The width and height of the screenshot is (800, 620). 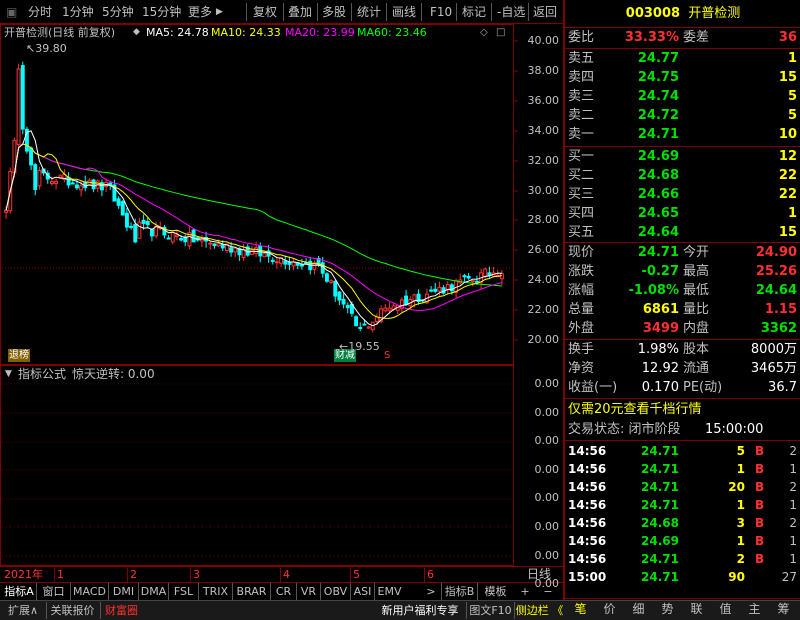 What do you see at coordinates (682, 388) in the screenshot?
I see `fund-row: 收益(一) 0.170 PE(动) 36.7` at bounding box center [682, 388].